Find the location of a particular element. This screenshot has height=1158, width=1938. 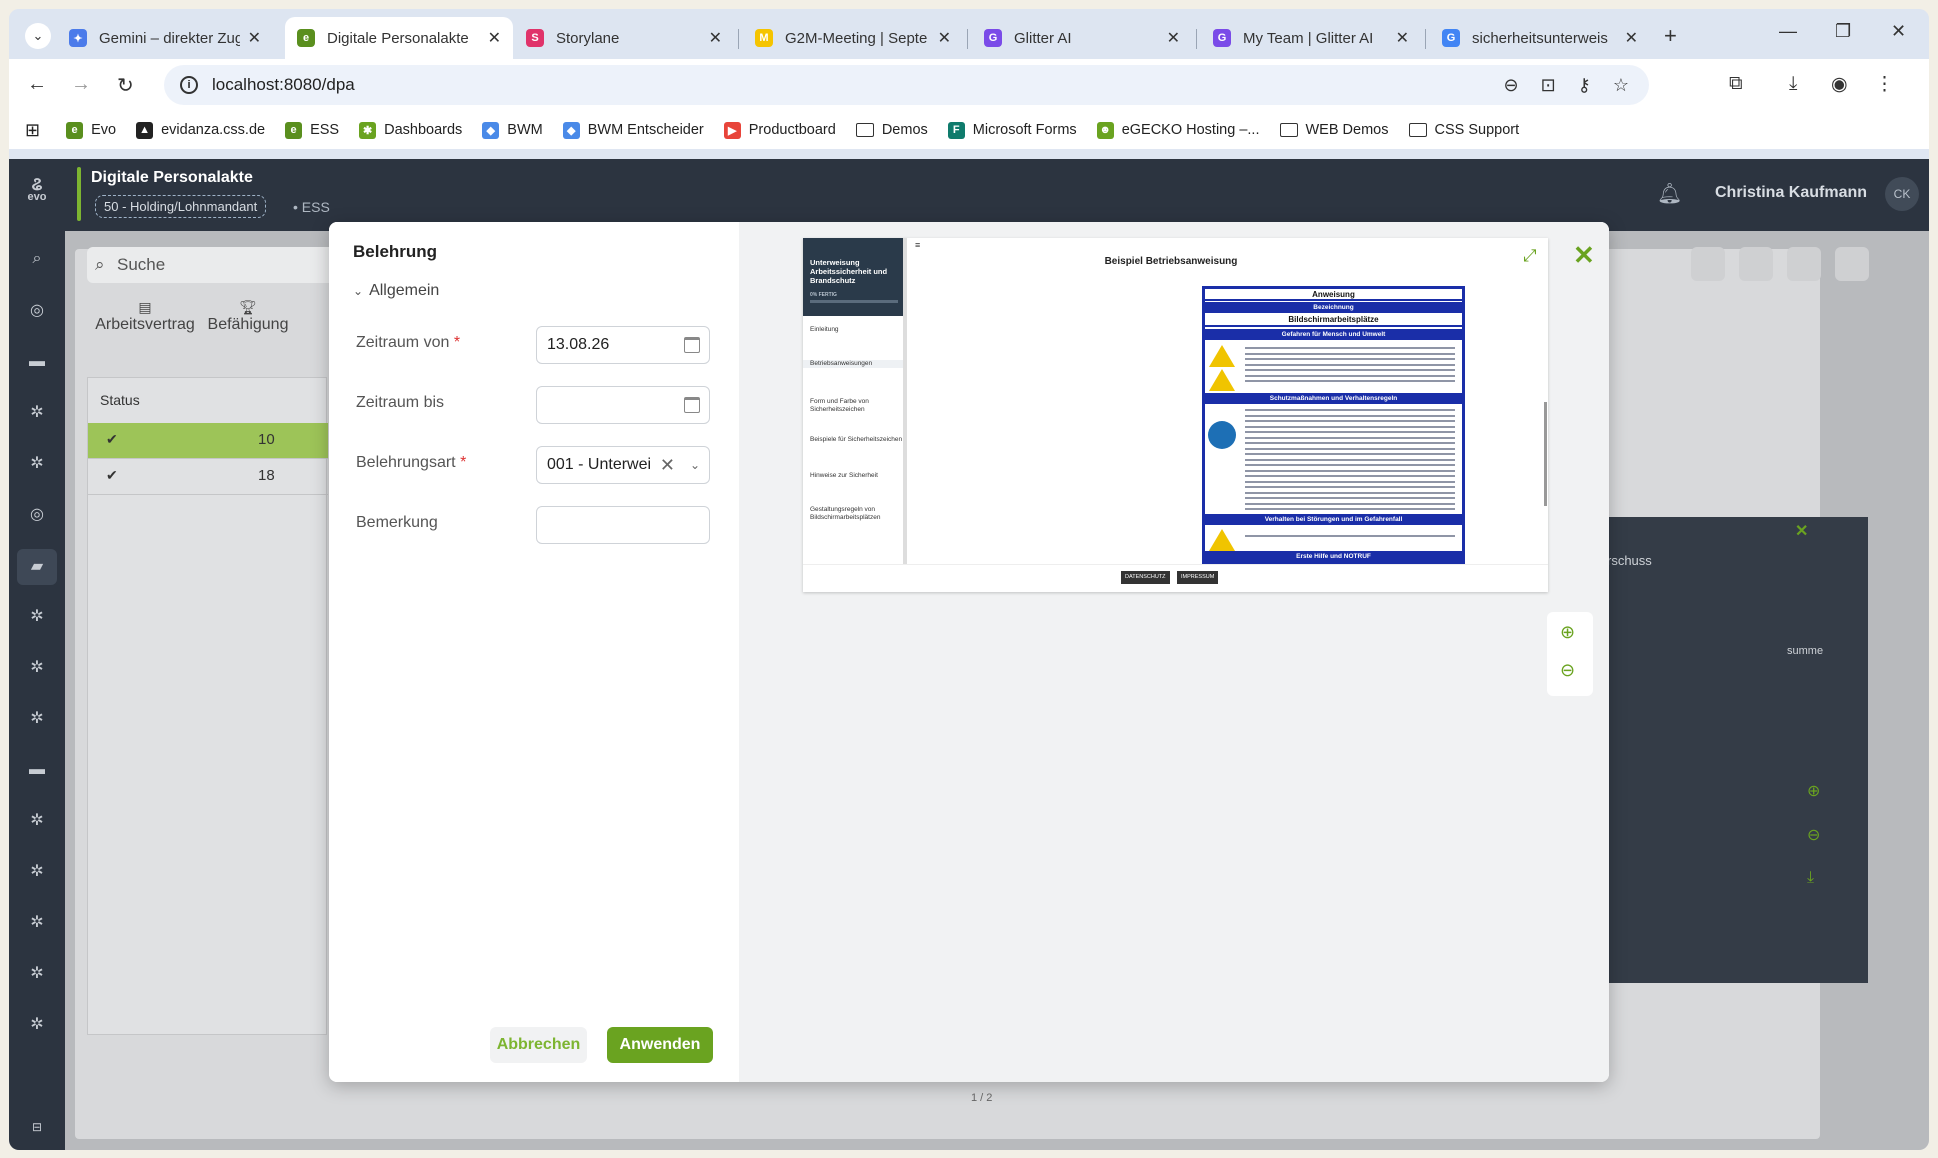

bookmark-item: ▲ evidanza.css.de is located at coordinates (200, 130).